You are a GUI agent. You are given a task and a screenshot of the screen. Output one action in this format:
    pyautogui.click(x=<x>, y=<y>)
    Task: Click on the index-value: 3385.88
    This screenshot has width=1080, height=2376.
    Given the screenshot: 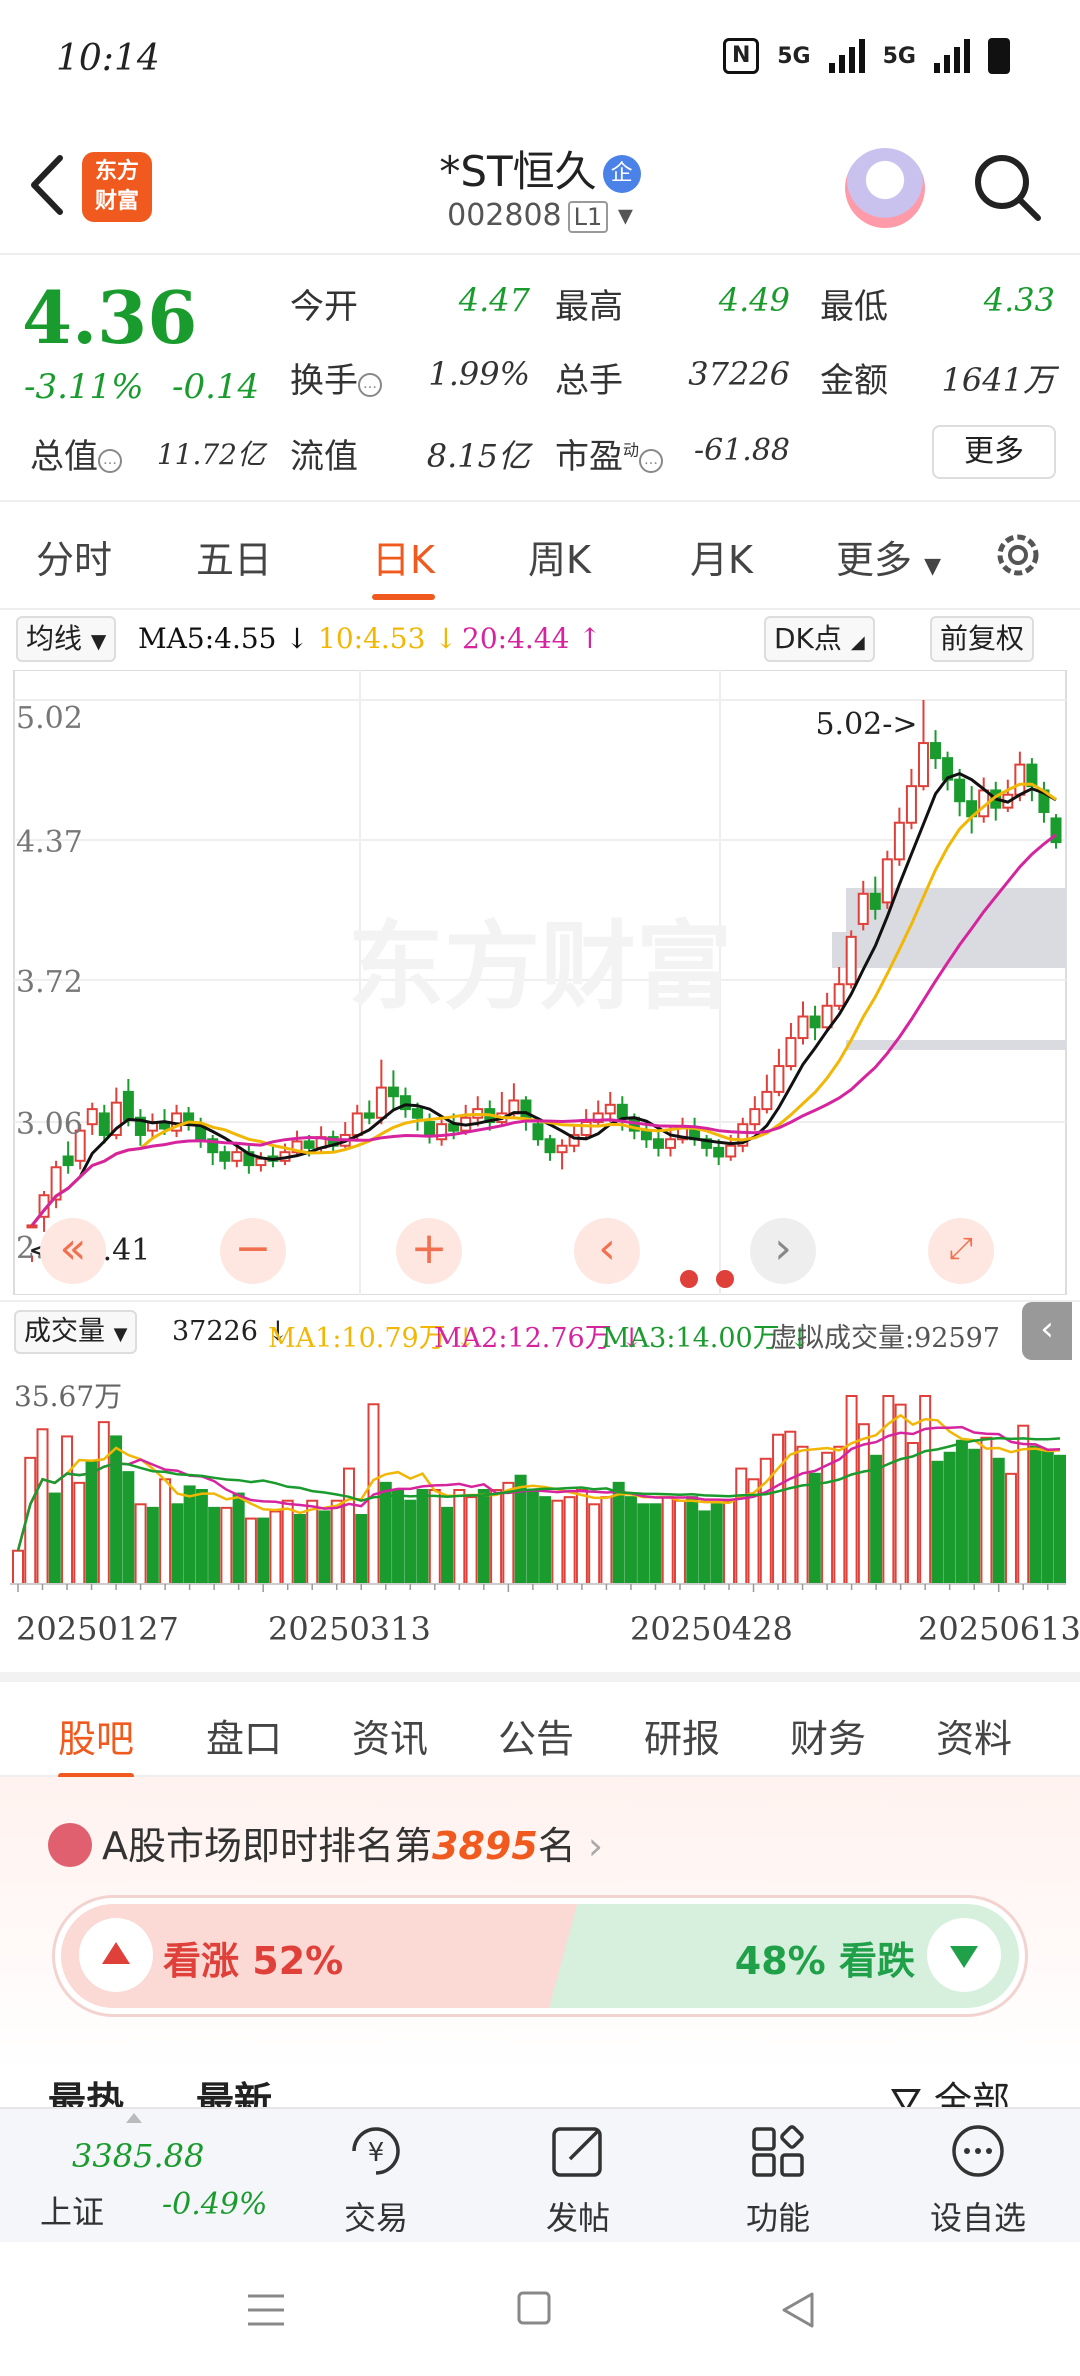 What is the action you would take?
    pyautogui.click(x=138, y=2156)
    